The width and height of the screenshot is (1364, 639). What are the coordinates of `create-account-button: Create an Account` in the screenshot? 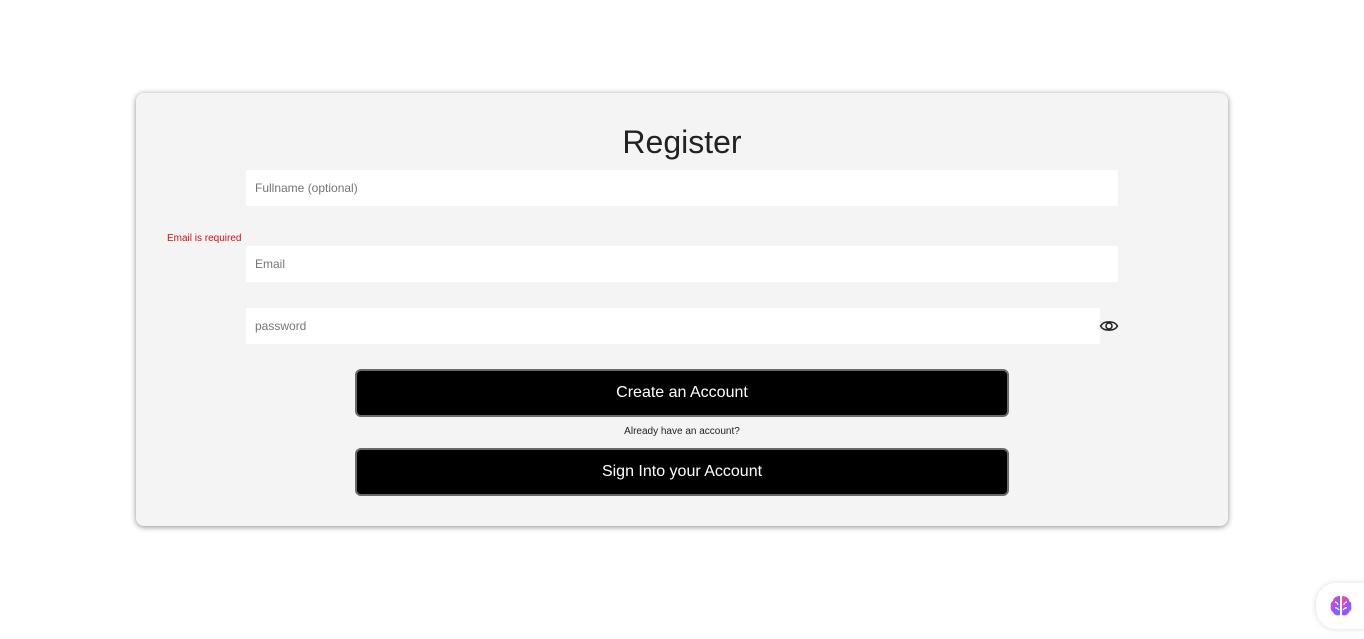 It's located at (682, 393).